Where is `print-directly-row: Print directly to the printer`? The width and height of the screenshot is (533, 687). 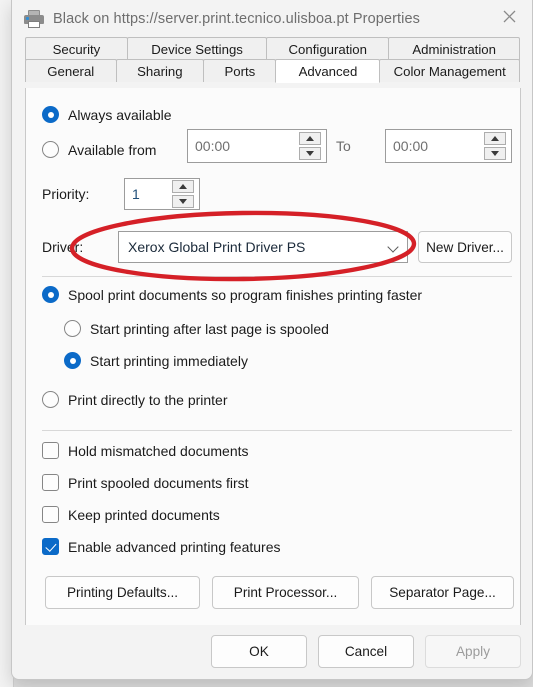 print-directly-row: Print directly to the printer is located at coordinates (135, 399).